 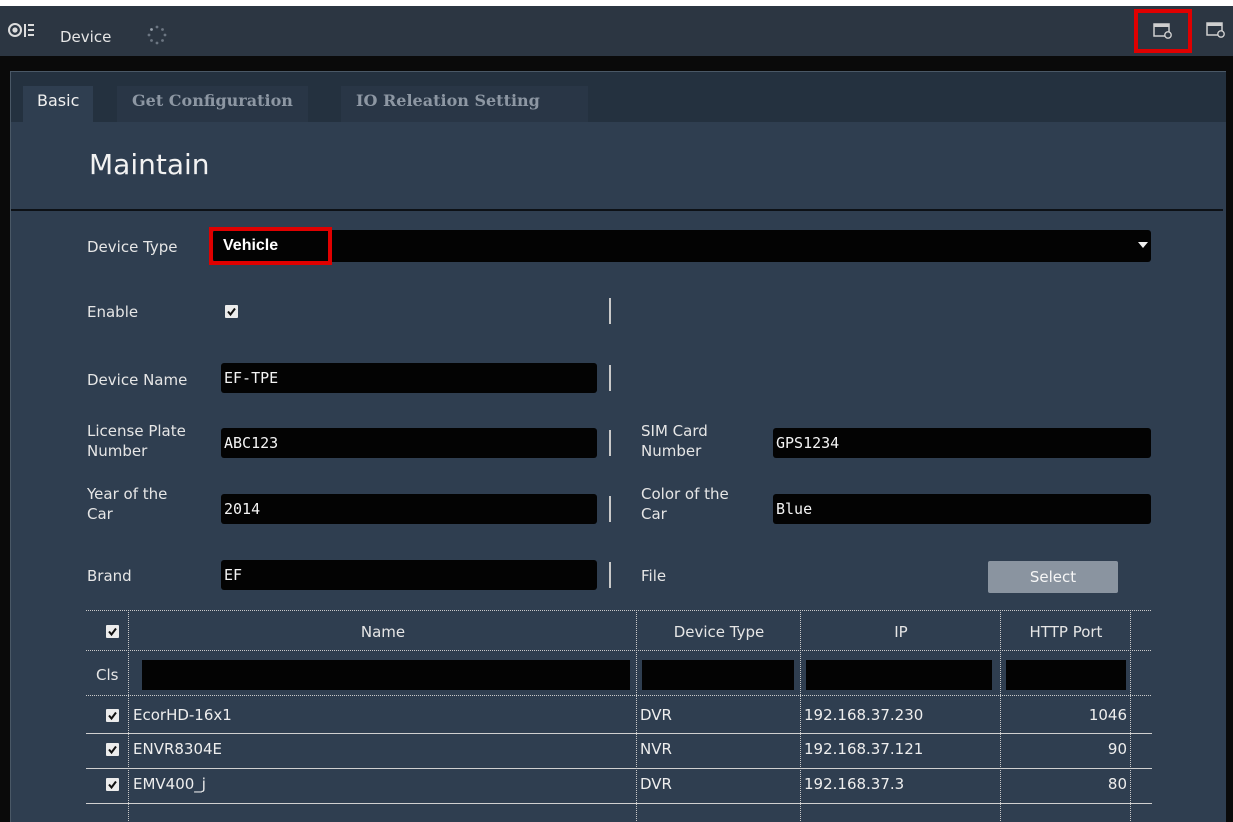 I want to click on header-ip: IP, so click(x=901, y=632).